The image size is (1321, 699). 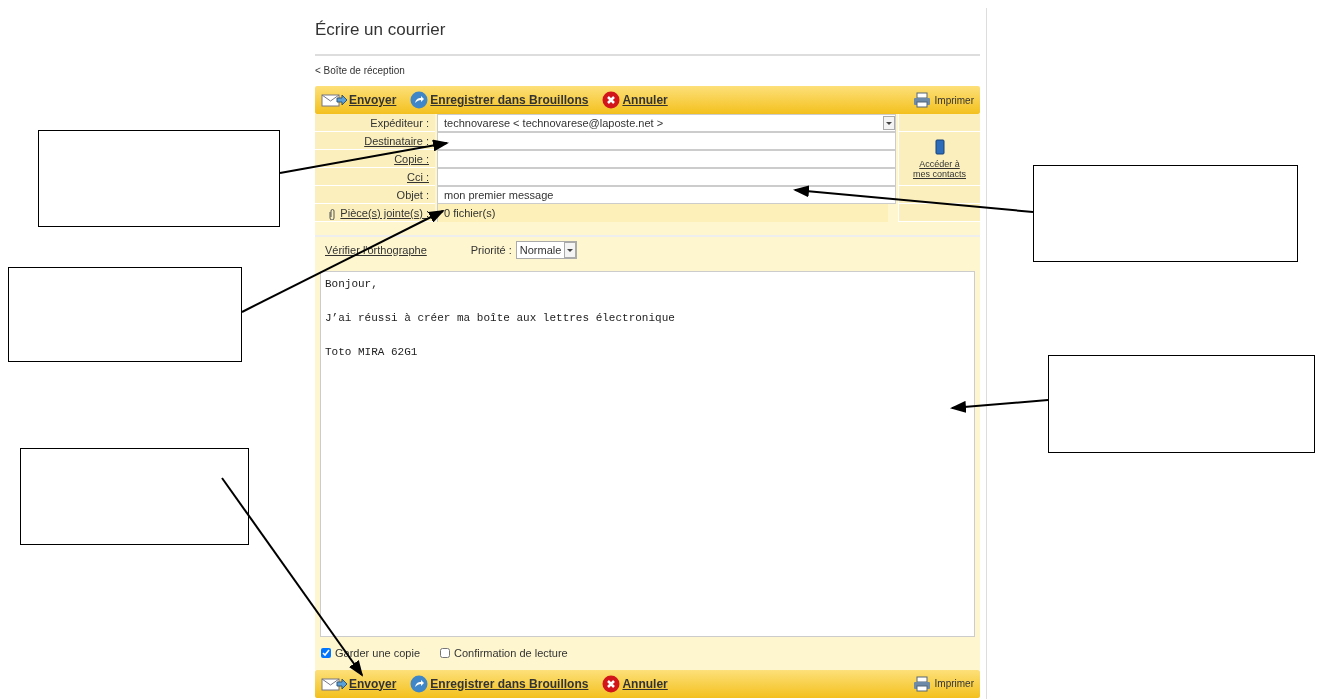 I want to click on checkbox-label: Confirmation de lecture, so click(x=511, y=653).